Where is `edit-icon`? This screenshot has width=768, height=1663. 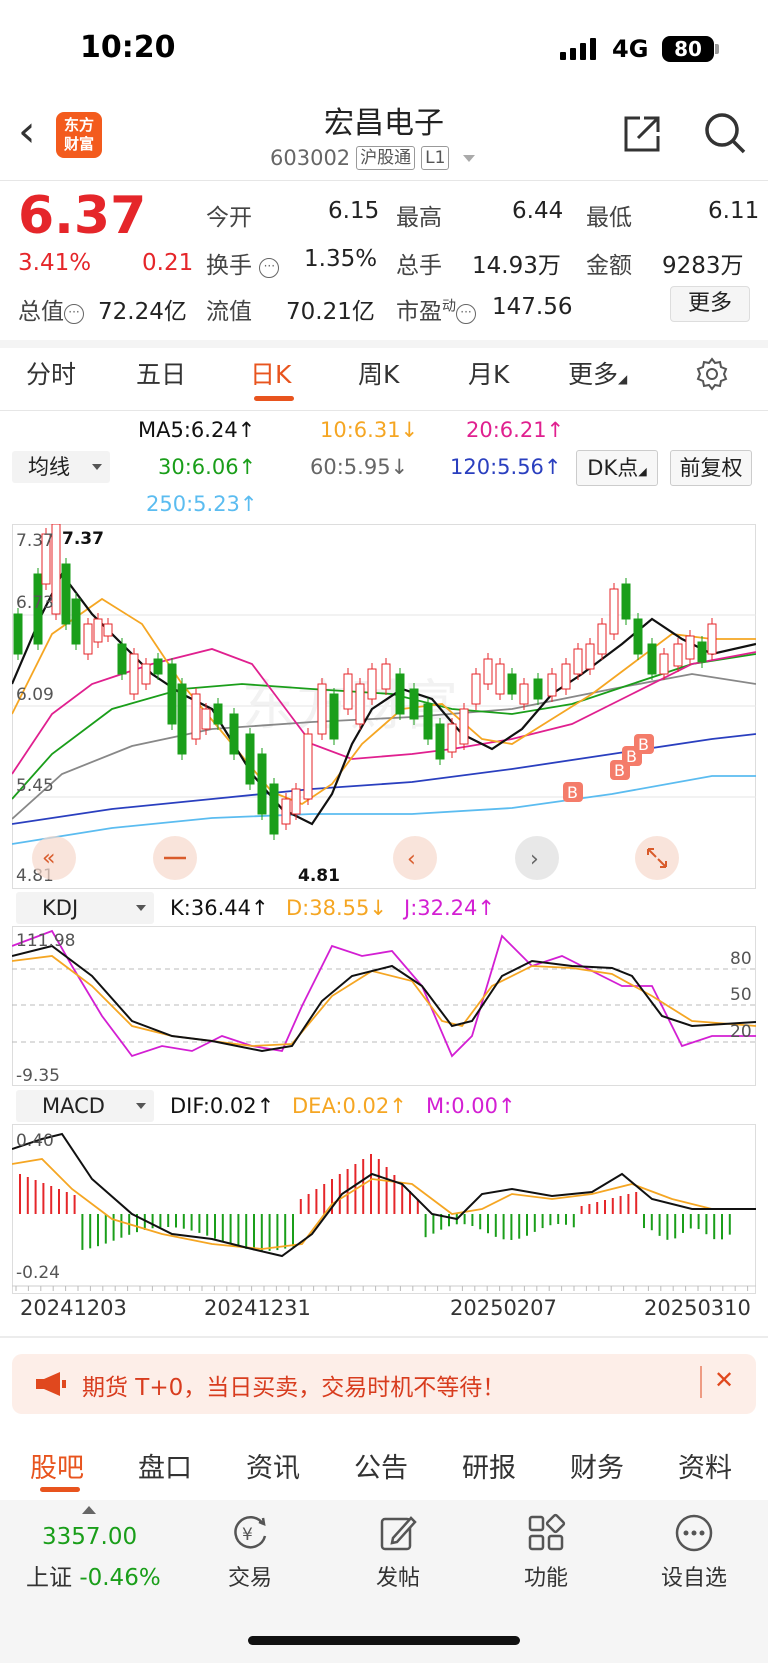 edit-icon is located at coordinates (398, 1533).